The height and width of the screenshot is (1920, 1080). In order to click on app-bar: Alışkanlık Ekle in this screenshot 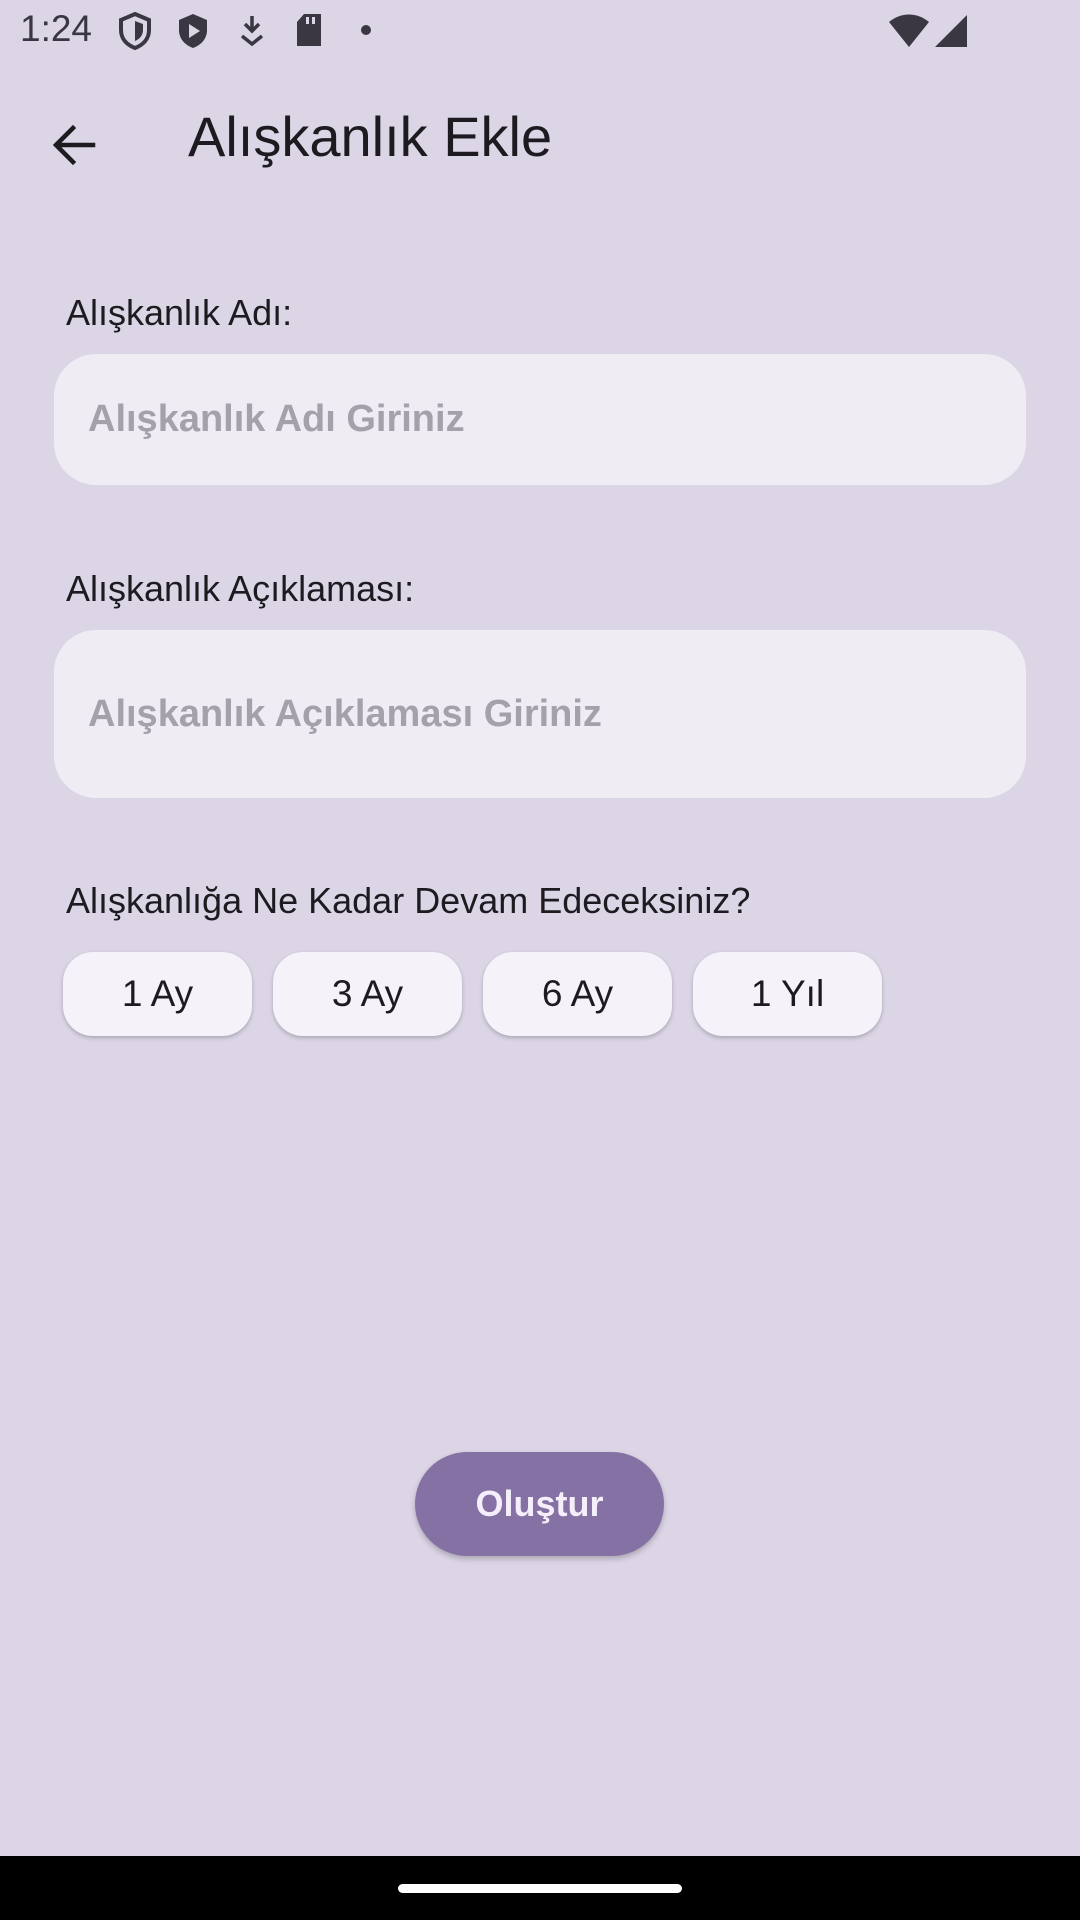, I will do `click(540, 134)`.